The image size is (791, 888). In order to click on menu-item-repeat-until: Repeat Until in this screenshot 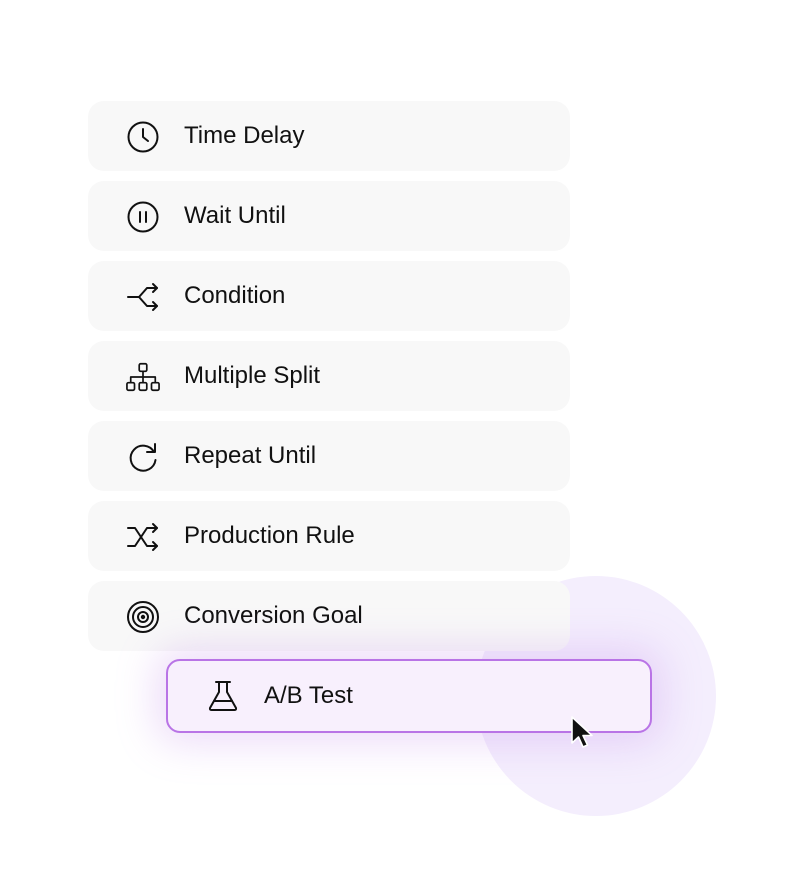, I will do `click(329, 456)`.